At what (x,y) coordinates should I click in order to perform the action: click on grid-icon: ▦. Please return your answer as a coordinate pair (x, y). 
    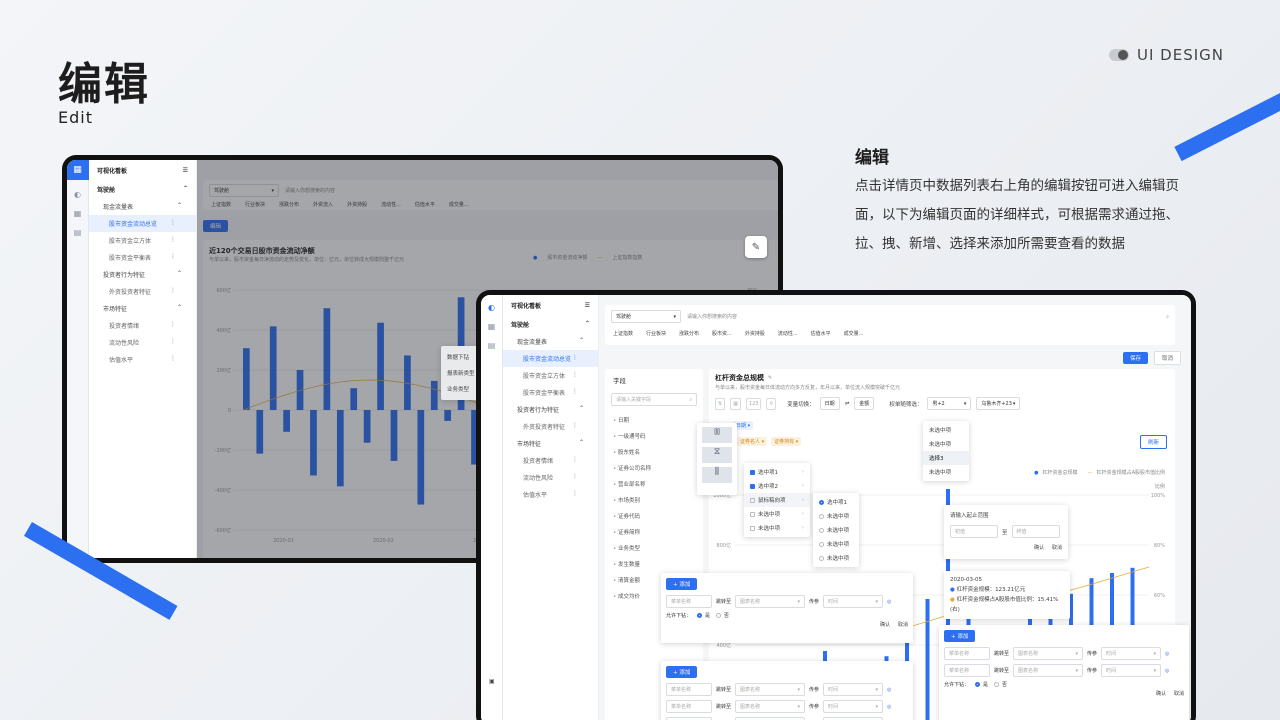
    Looking at the image, I should click on (78, 213).